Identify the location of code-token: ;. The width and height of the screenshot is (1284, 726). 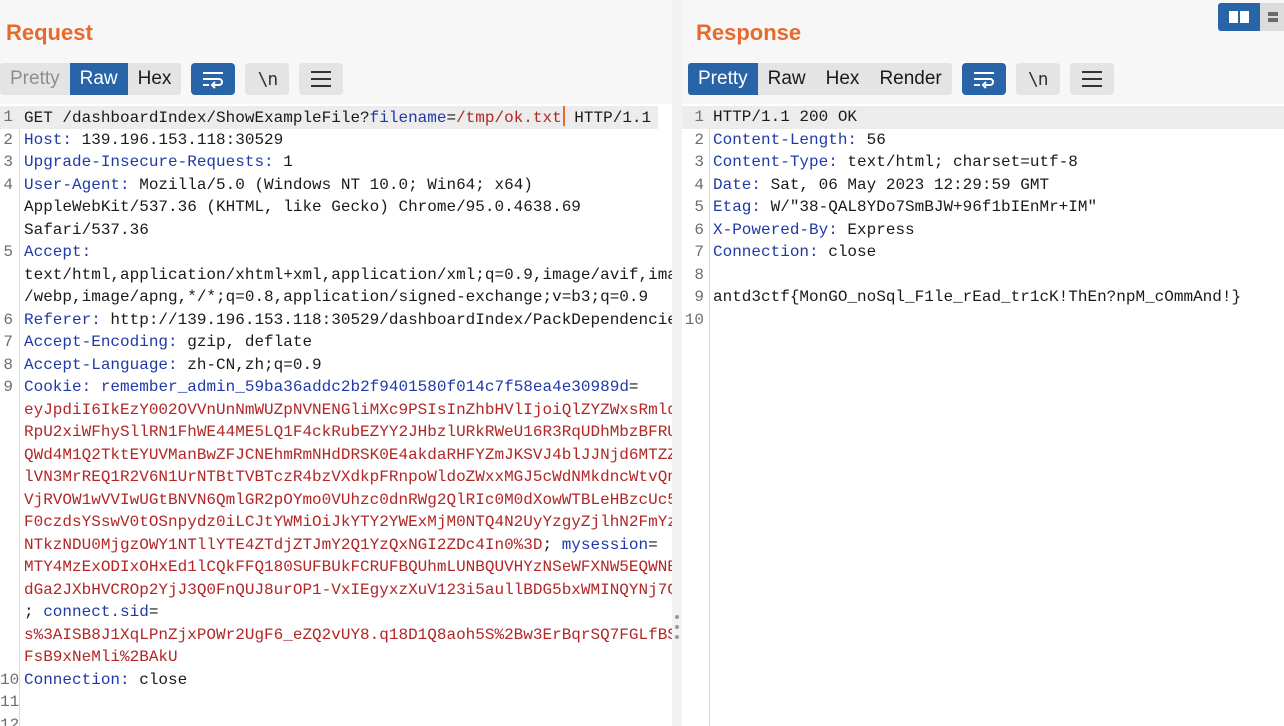
(552, 544).